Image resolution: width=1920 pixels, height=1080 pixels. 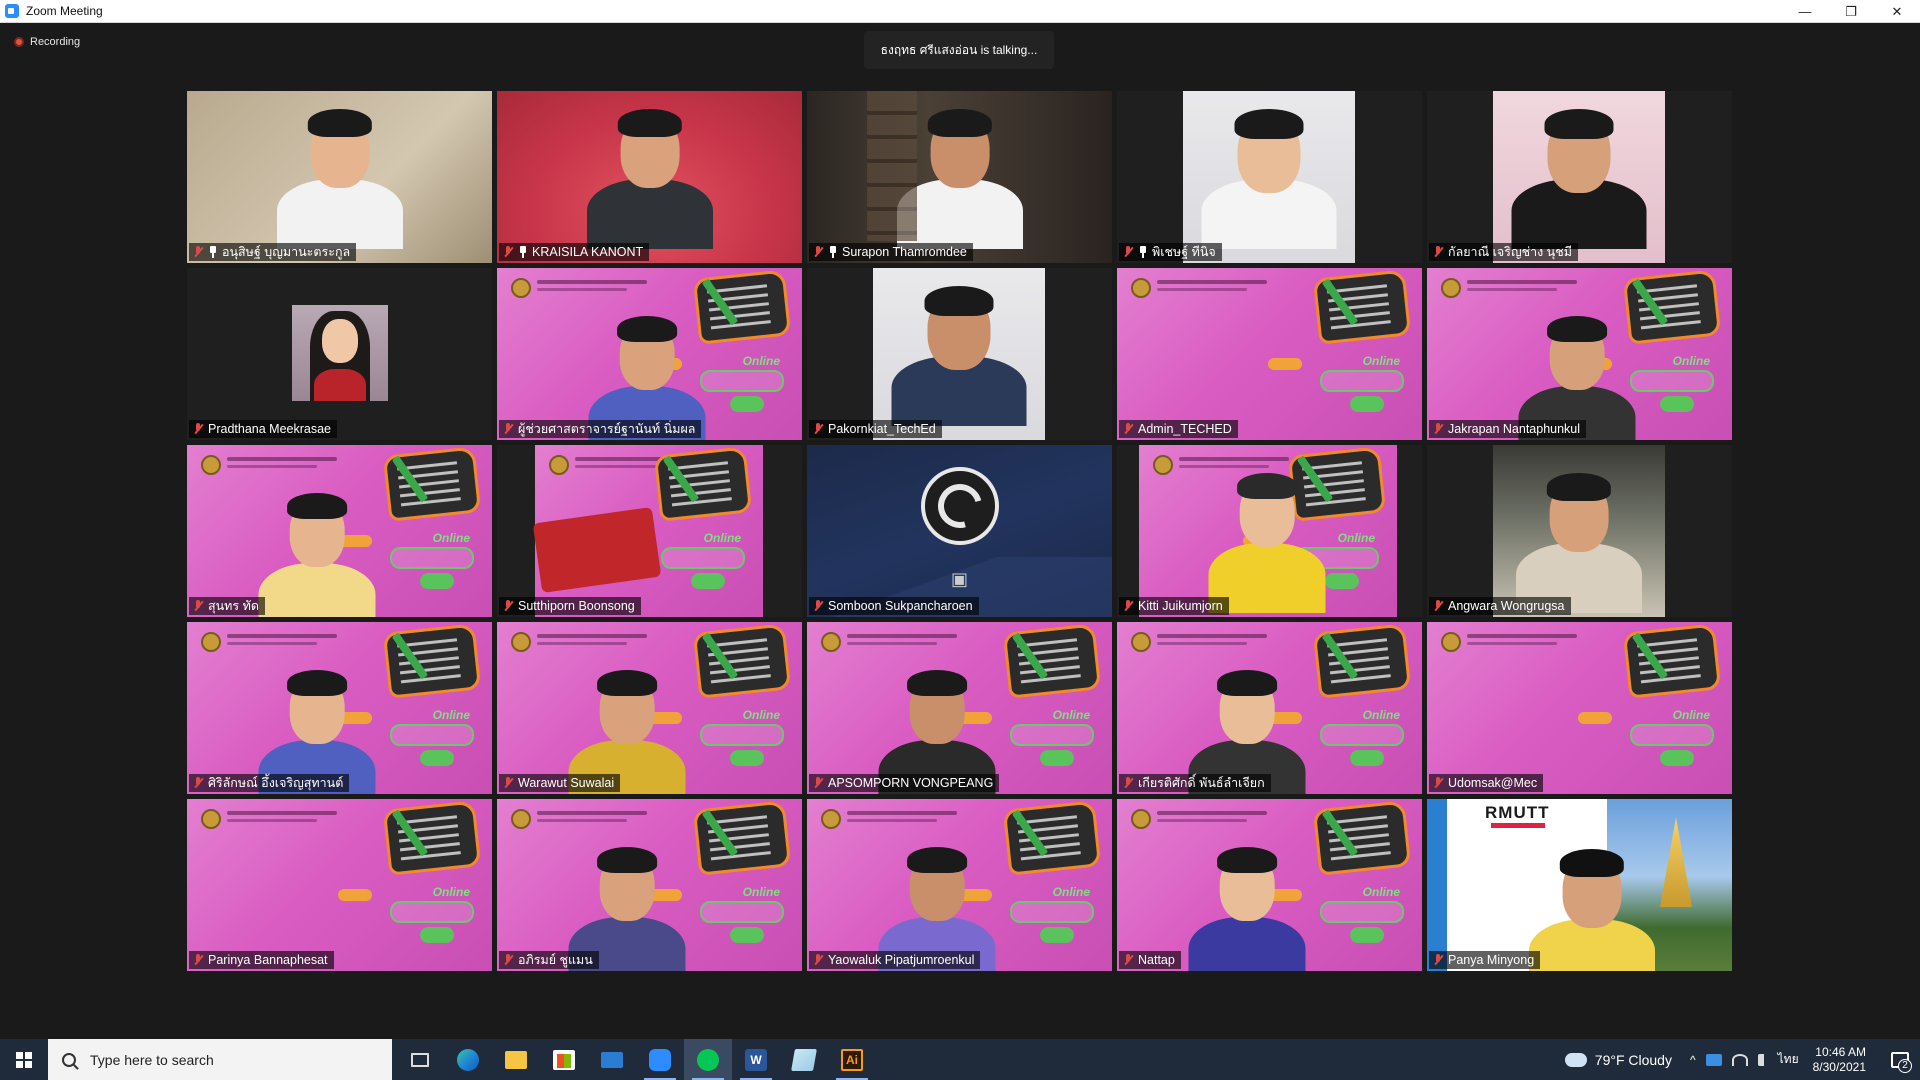 I want to click on participant-tile: Pakornkiat_TechEd, so click(x=959, y=354).